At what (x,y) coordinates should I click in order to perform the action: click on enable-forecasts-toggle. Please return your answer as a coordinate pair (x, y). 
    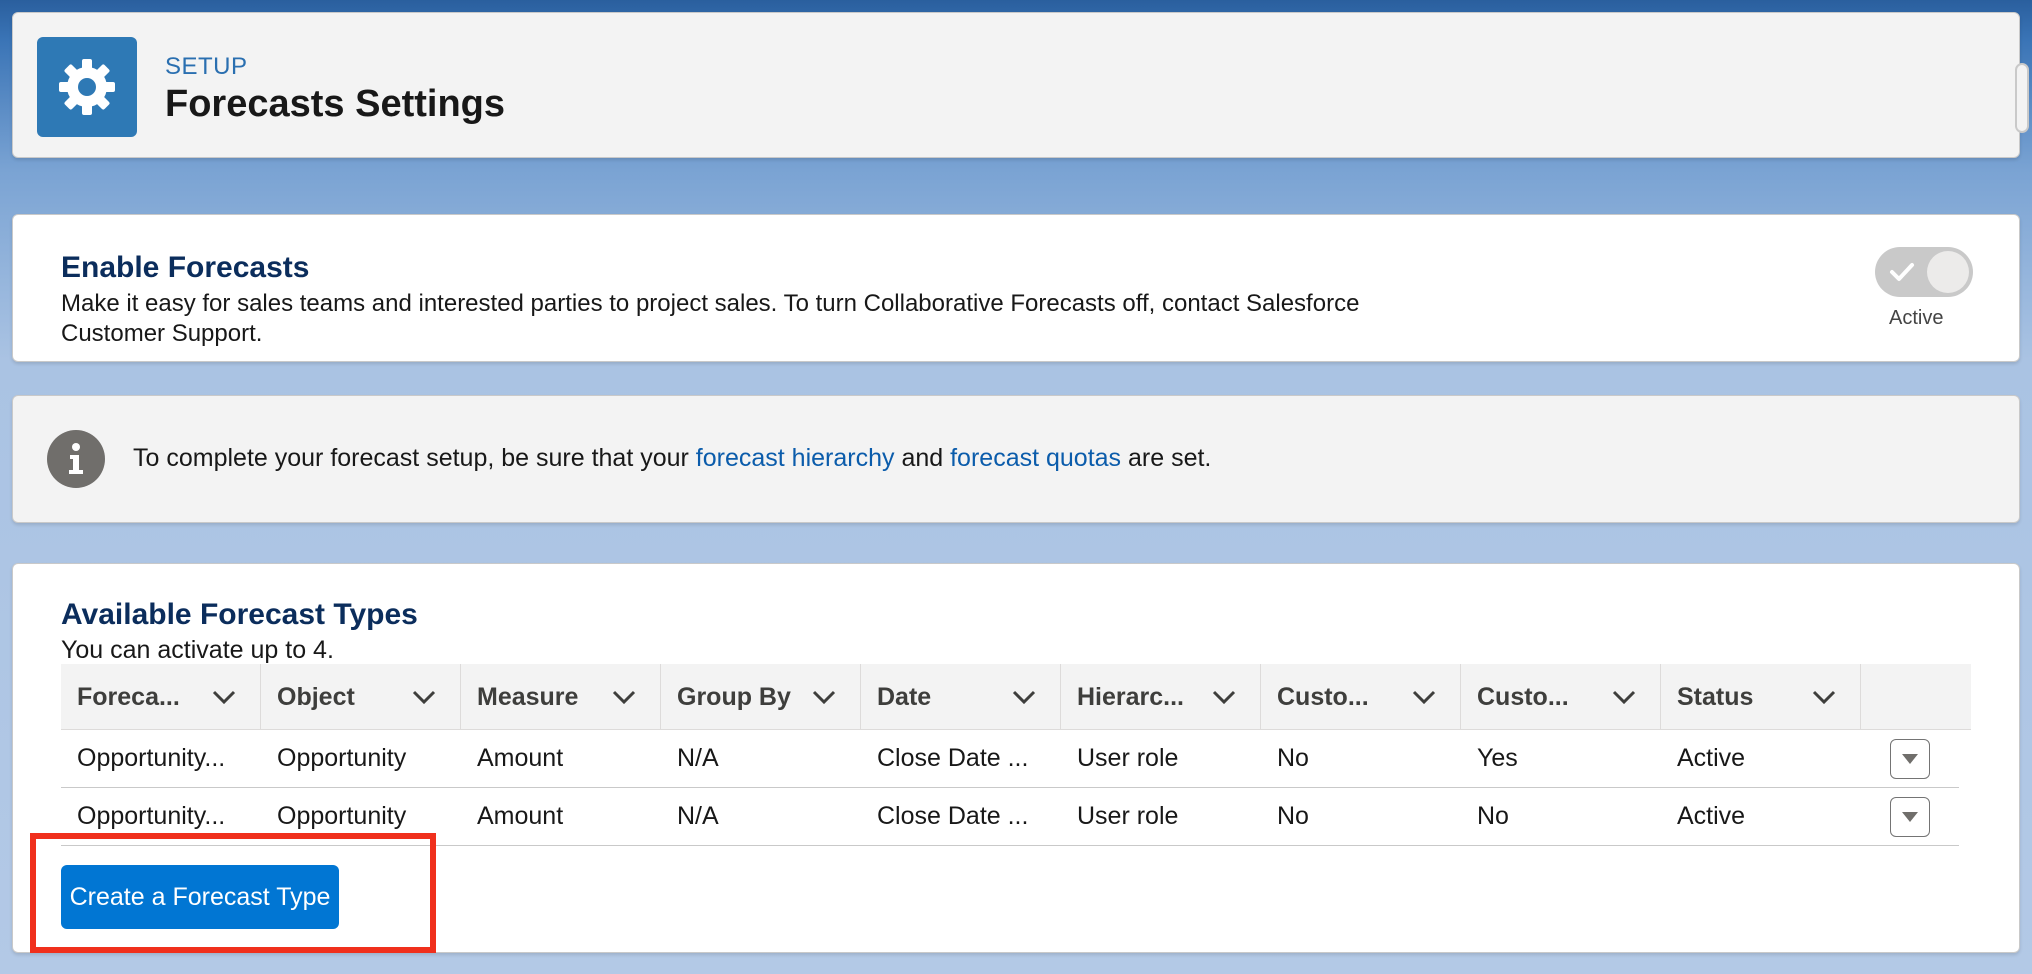
    Looking at the image, I should click on (1924, 272).